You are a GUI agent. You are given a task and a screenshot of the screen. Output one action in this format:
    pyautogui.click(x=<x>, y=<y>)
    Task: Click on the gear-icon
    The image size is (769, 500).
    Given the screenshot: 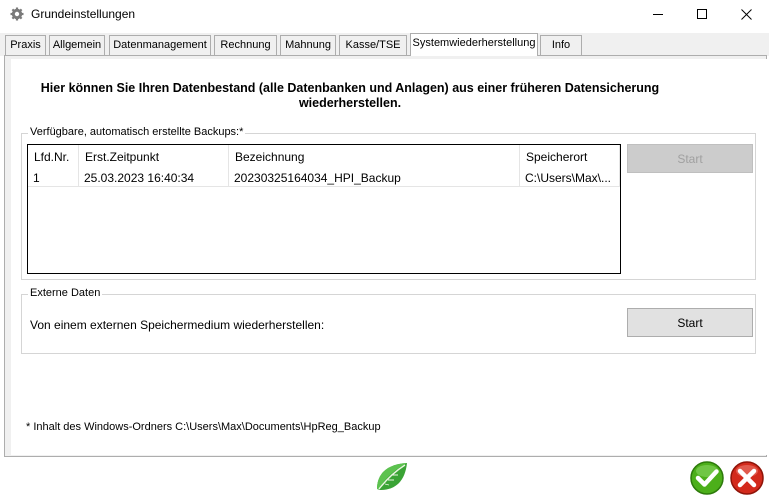 What is the action you would take?
    pyautogui.click(x=17, y=14)
    